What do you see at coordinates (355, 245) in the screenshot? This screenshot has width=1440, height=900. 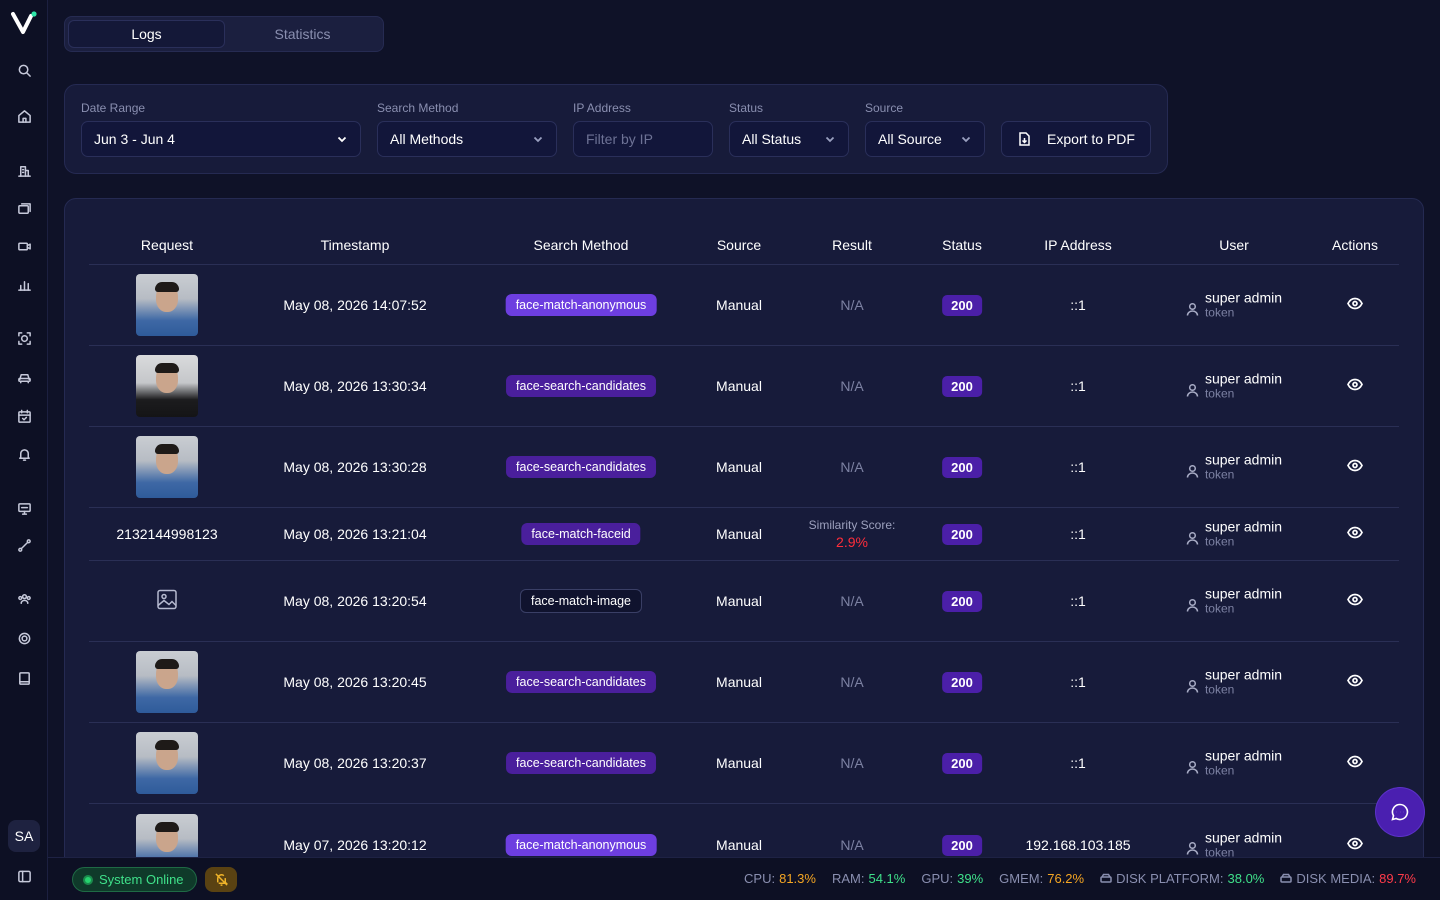 I see `header-timestamp: Timestamp` at bounding box center [355, 245].